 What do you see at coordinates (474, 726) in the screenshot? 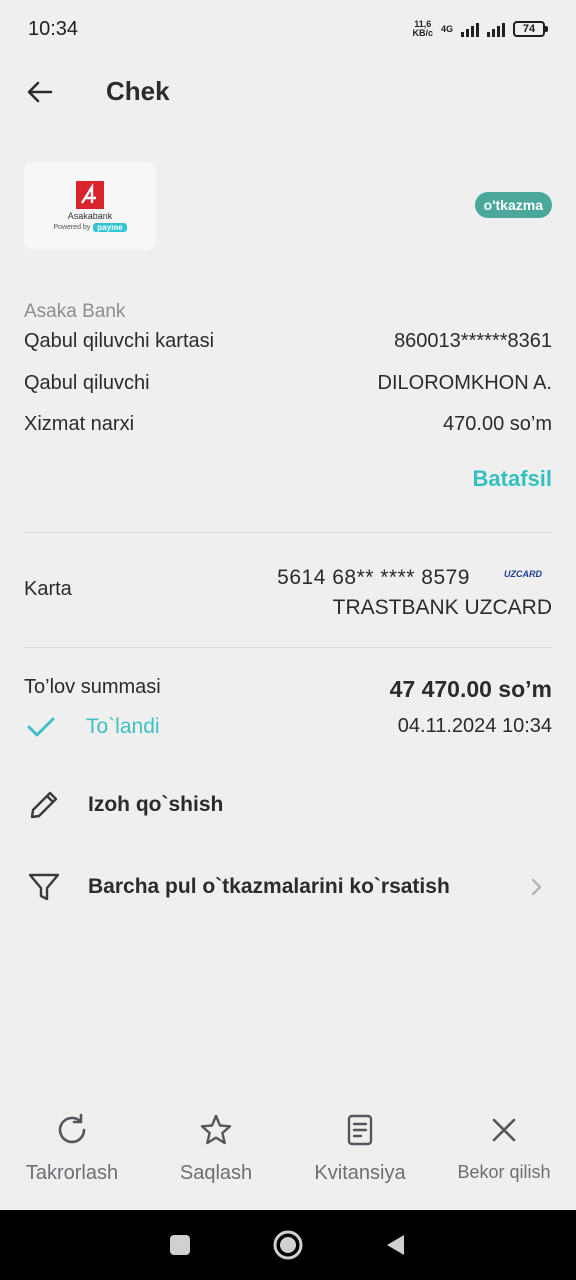
I see `payment-datetime: 04.11.2024 10:34` at bounding box center [474, 726].